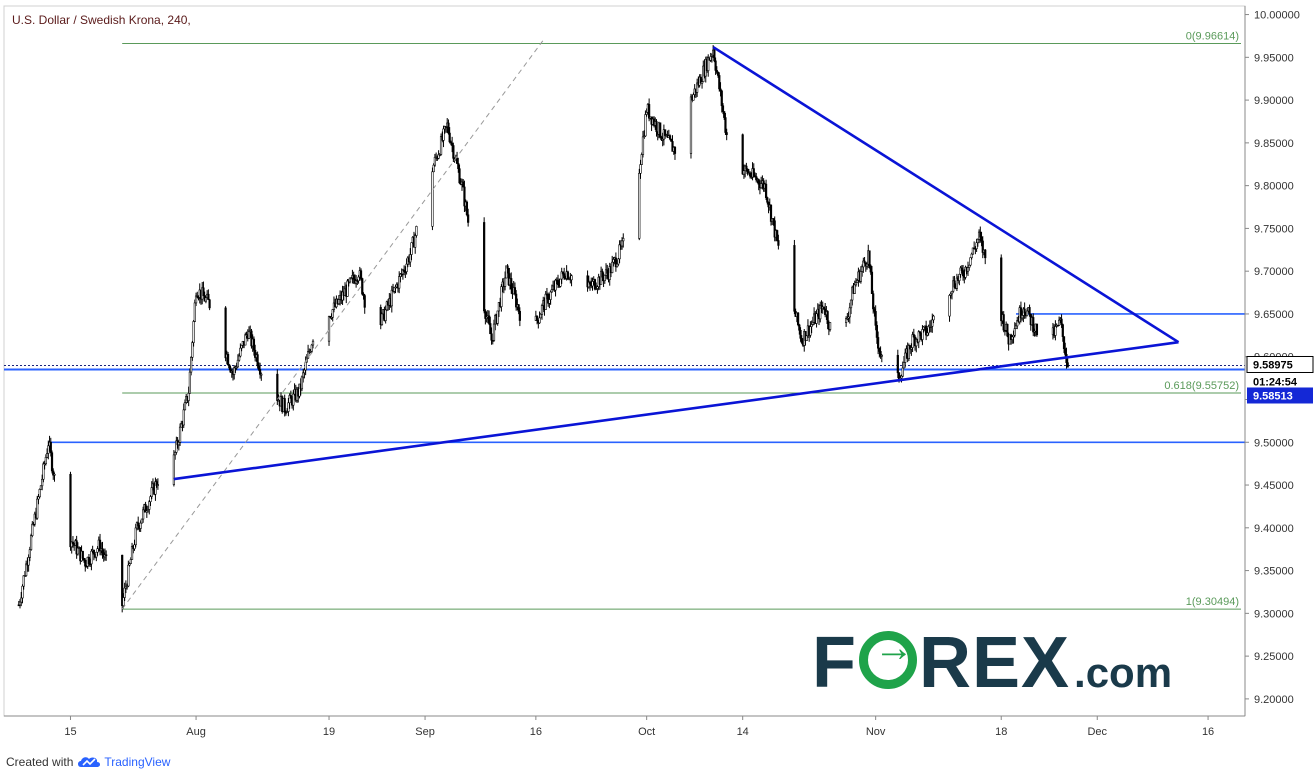 This screenshot has width=1315, height=780. What do you see at coordinates (1274, 443) in the screenshot?
I see `y-tick-label: 9.50000` at bounding box center [1274, 443].